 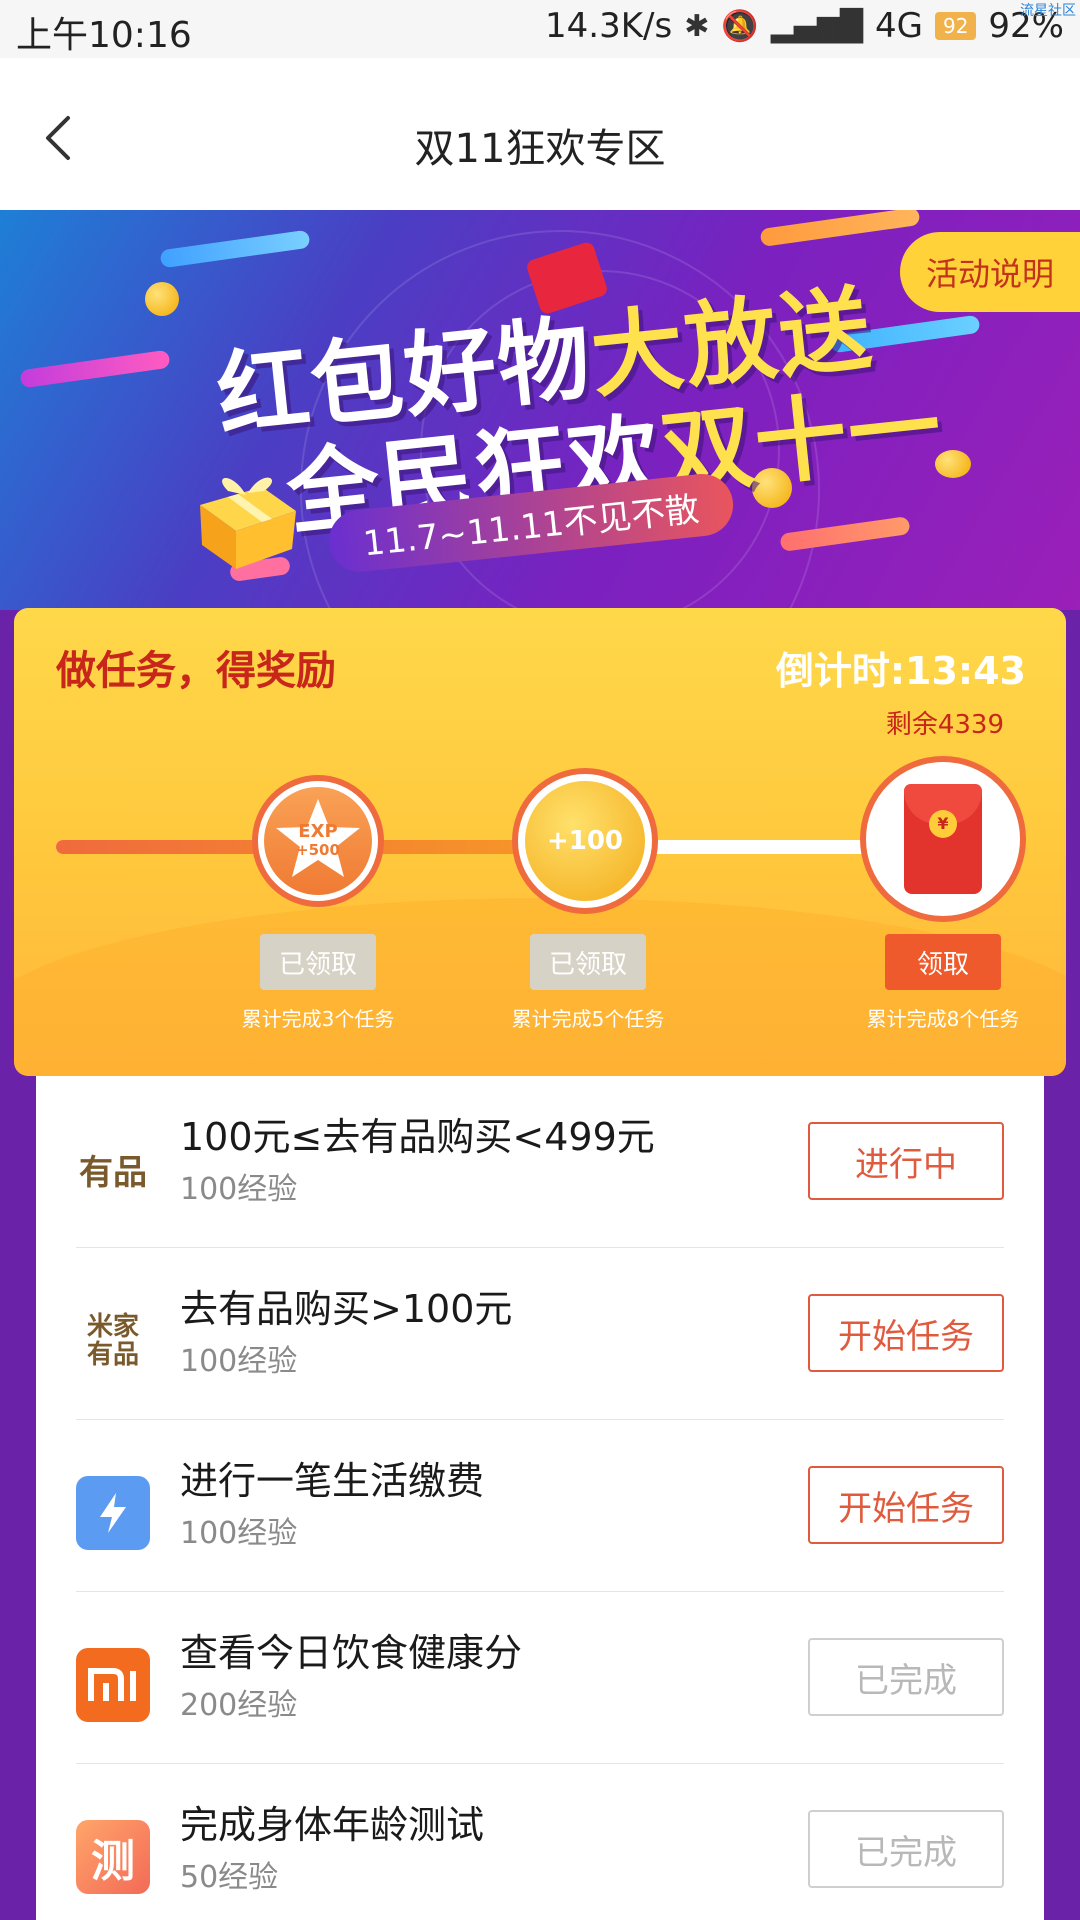 I want to click on reward-title: 做任务，得奖励, so click(x=196, y=671).